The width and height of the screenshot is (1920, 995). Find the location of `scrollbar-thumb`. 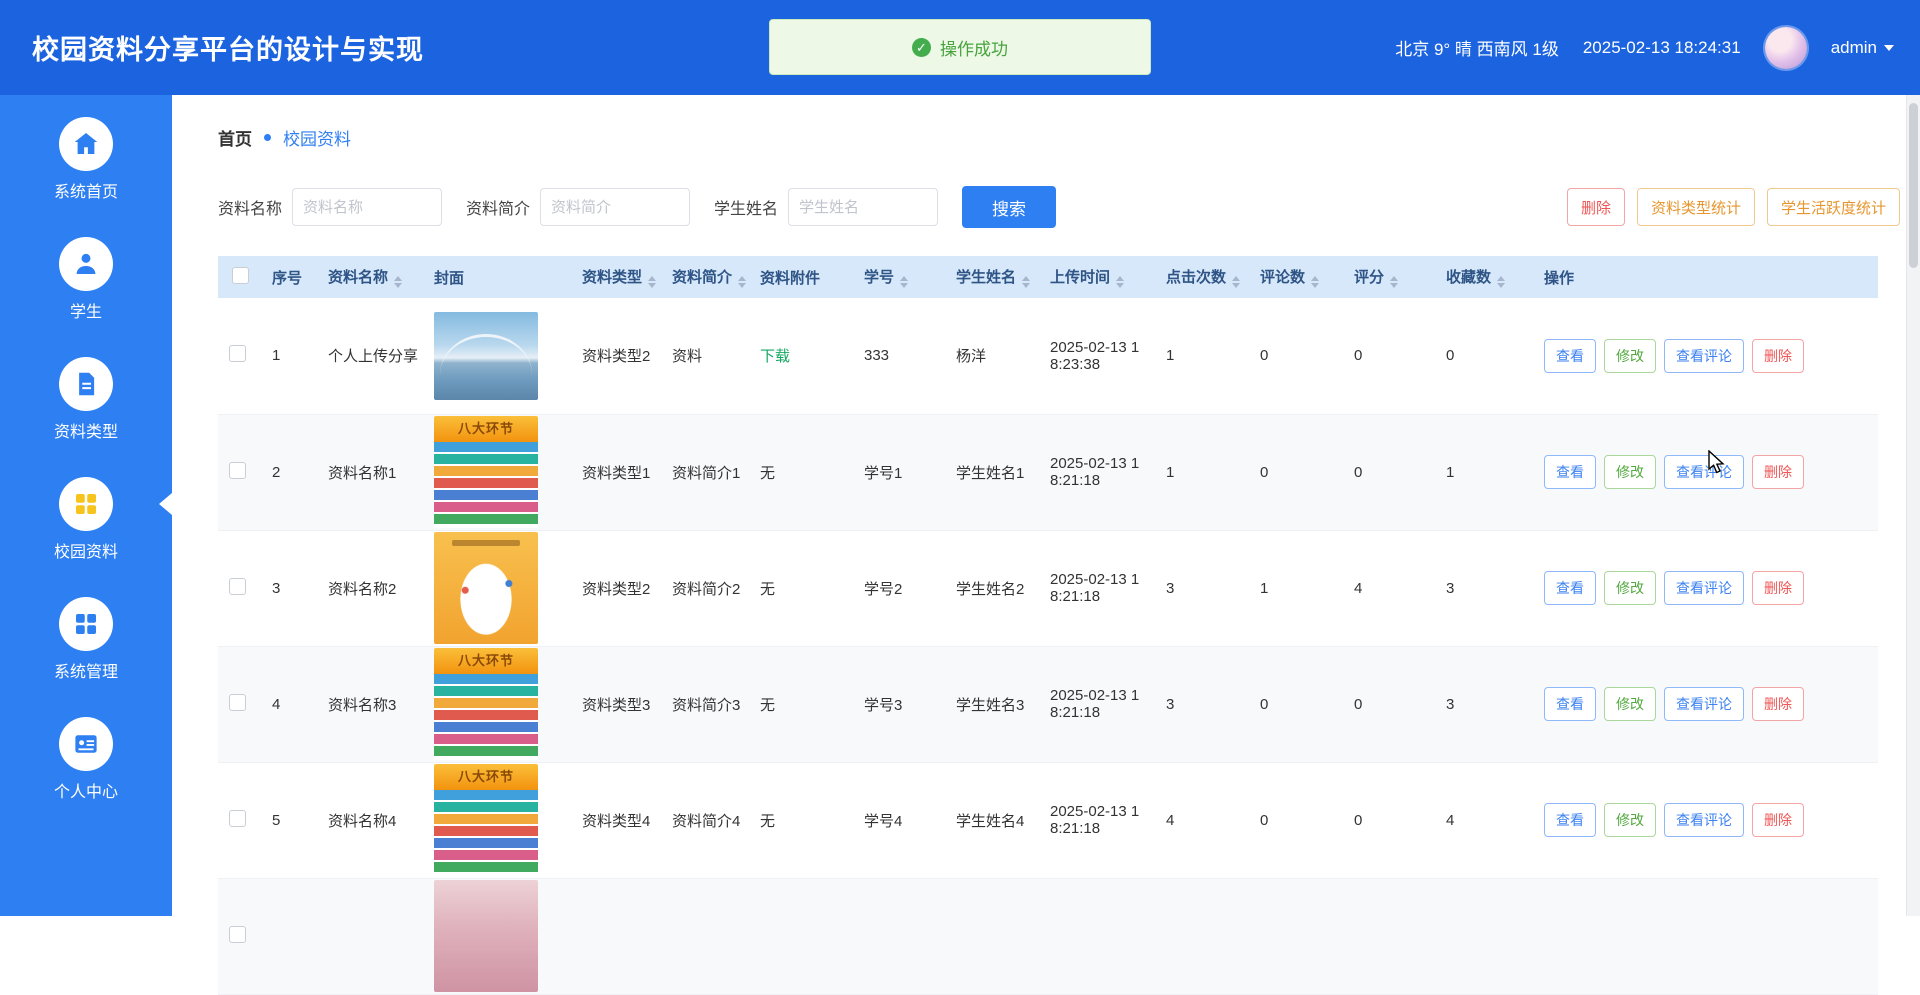

scrollbar-thumb is located at coordinates (1913, 185).